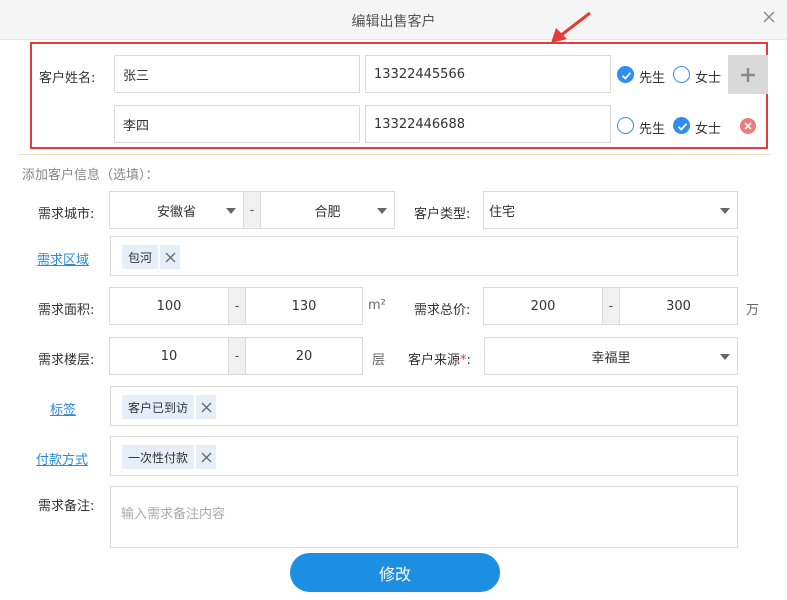 This screenshot has width=787, height=600. I want to click on customer-tag: 客户已到访, so click(169, 407).